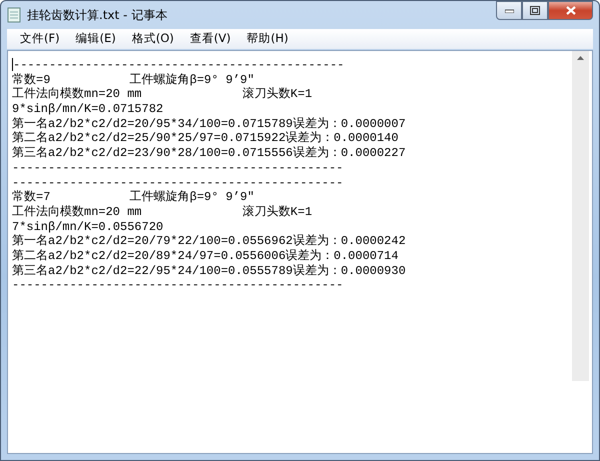  I want to click on notepad-icon, so click(14, 15).